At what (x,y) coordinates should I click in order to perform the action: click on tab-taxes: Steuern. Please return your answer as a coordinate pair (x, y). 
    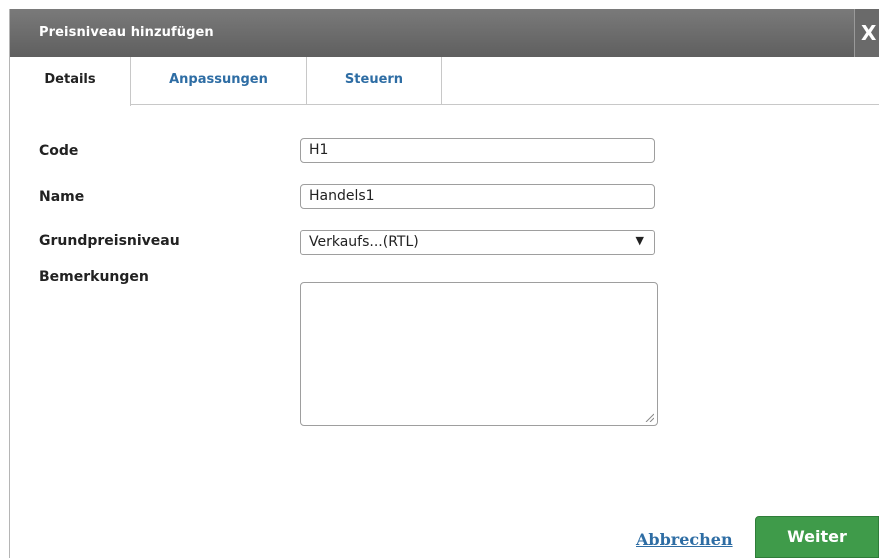
    Looking at the image, I should click on (374, 81).